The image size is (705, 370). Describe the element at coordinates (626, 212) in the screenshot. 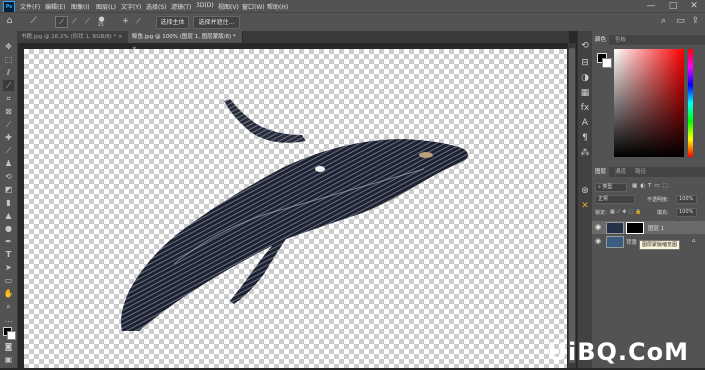

I see `lock-icons: ▦⟋✥⬚🔒` at that location.